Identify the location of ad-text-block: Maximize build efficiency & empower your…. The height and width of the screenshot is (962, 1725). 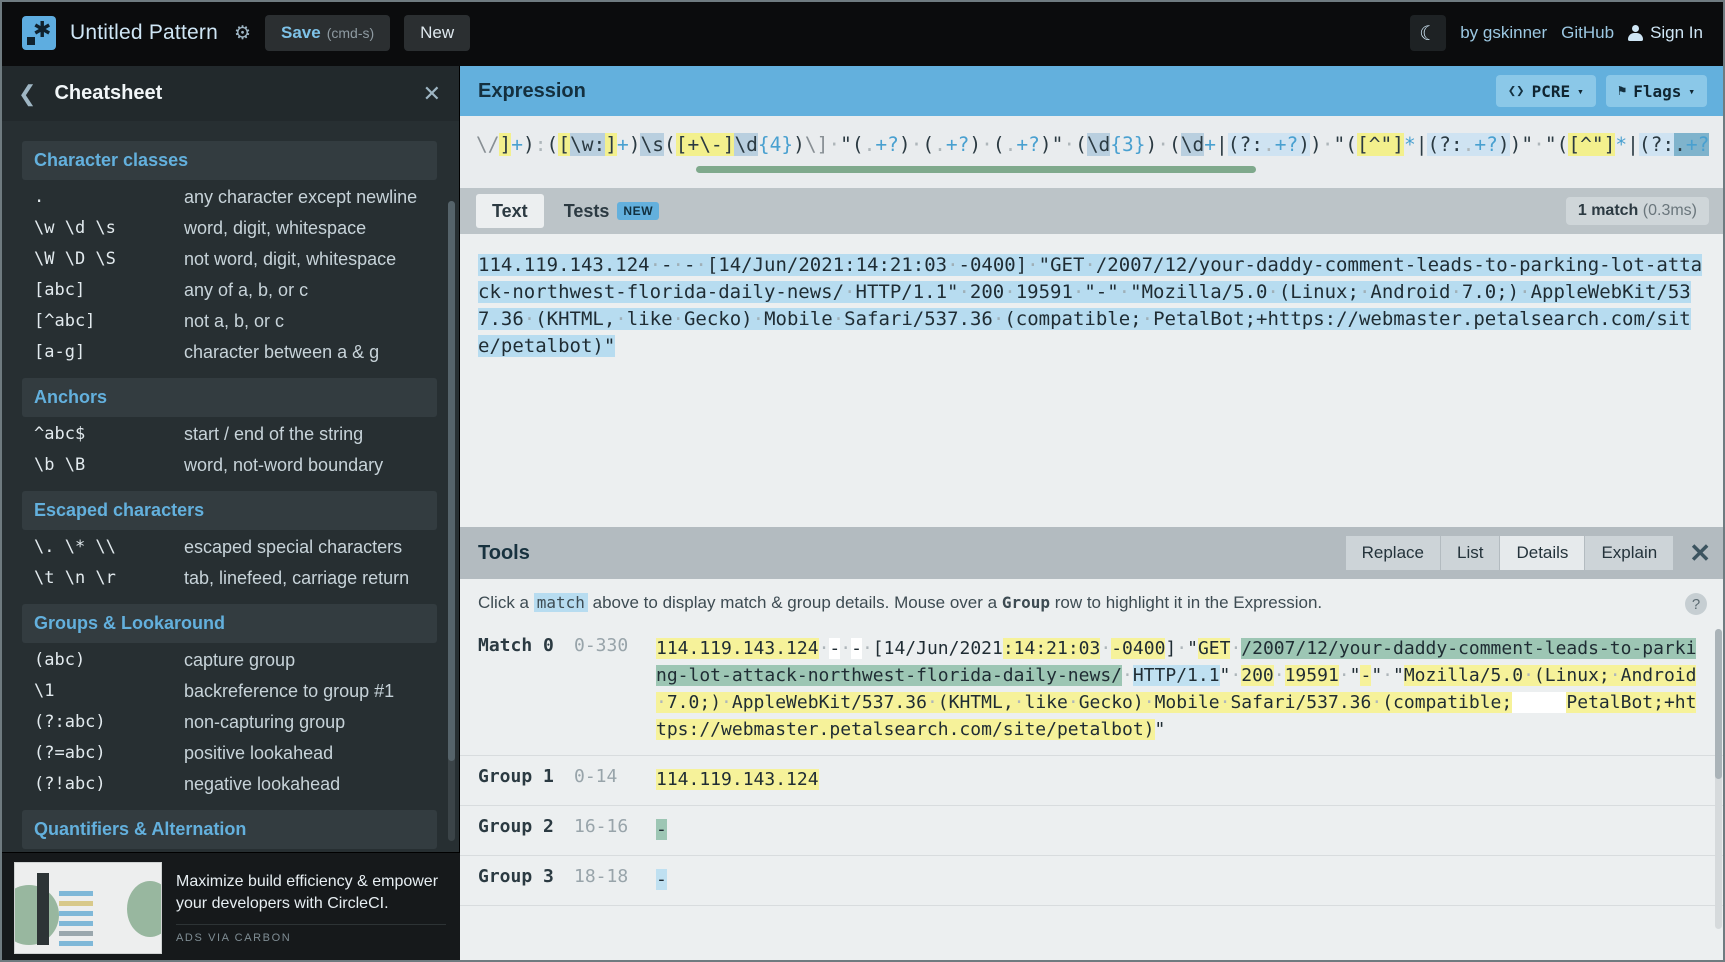
(311, 907).